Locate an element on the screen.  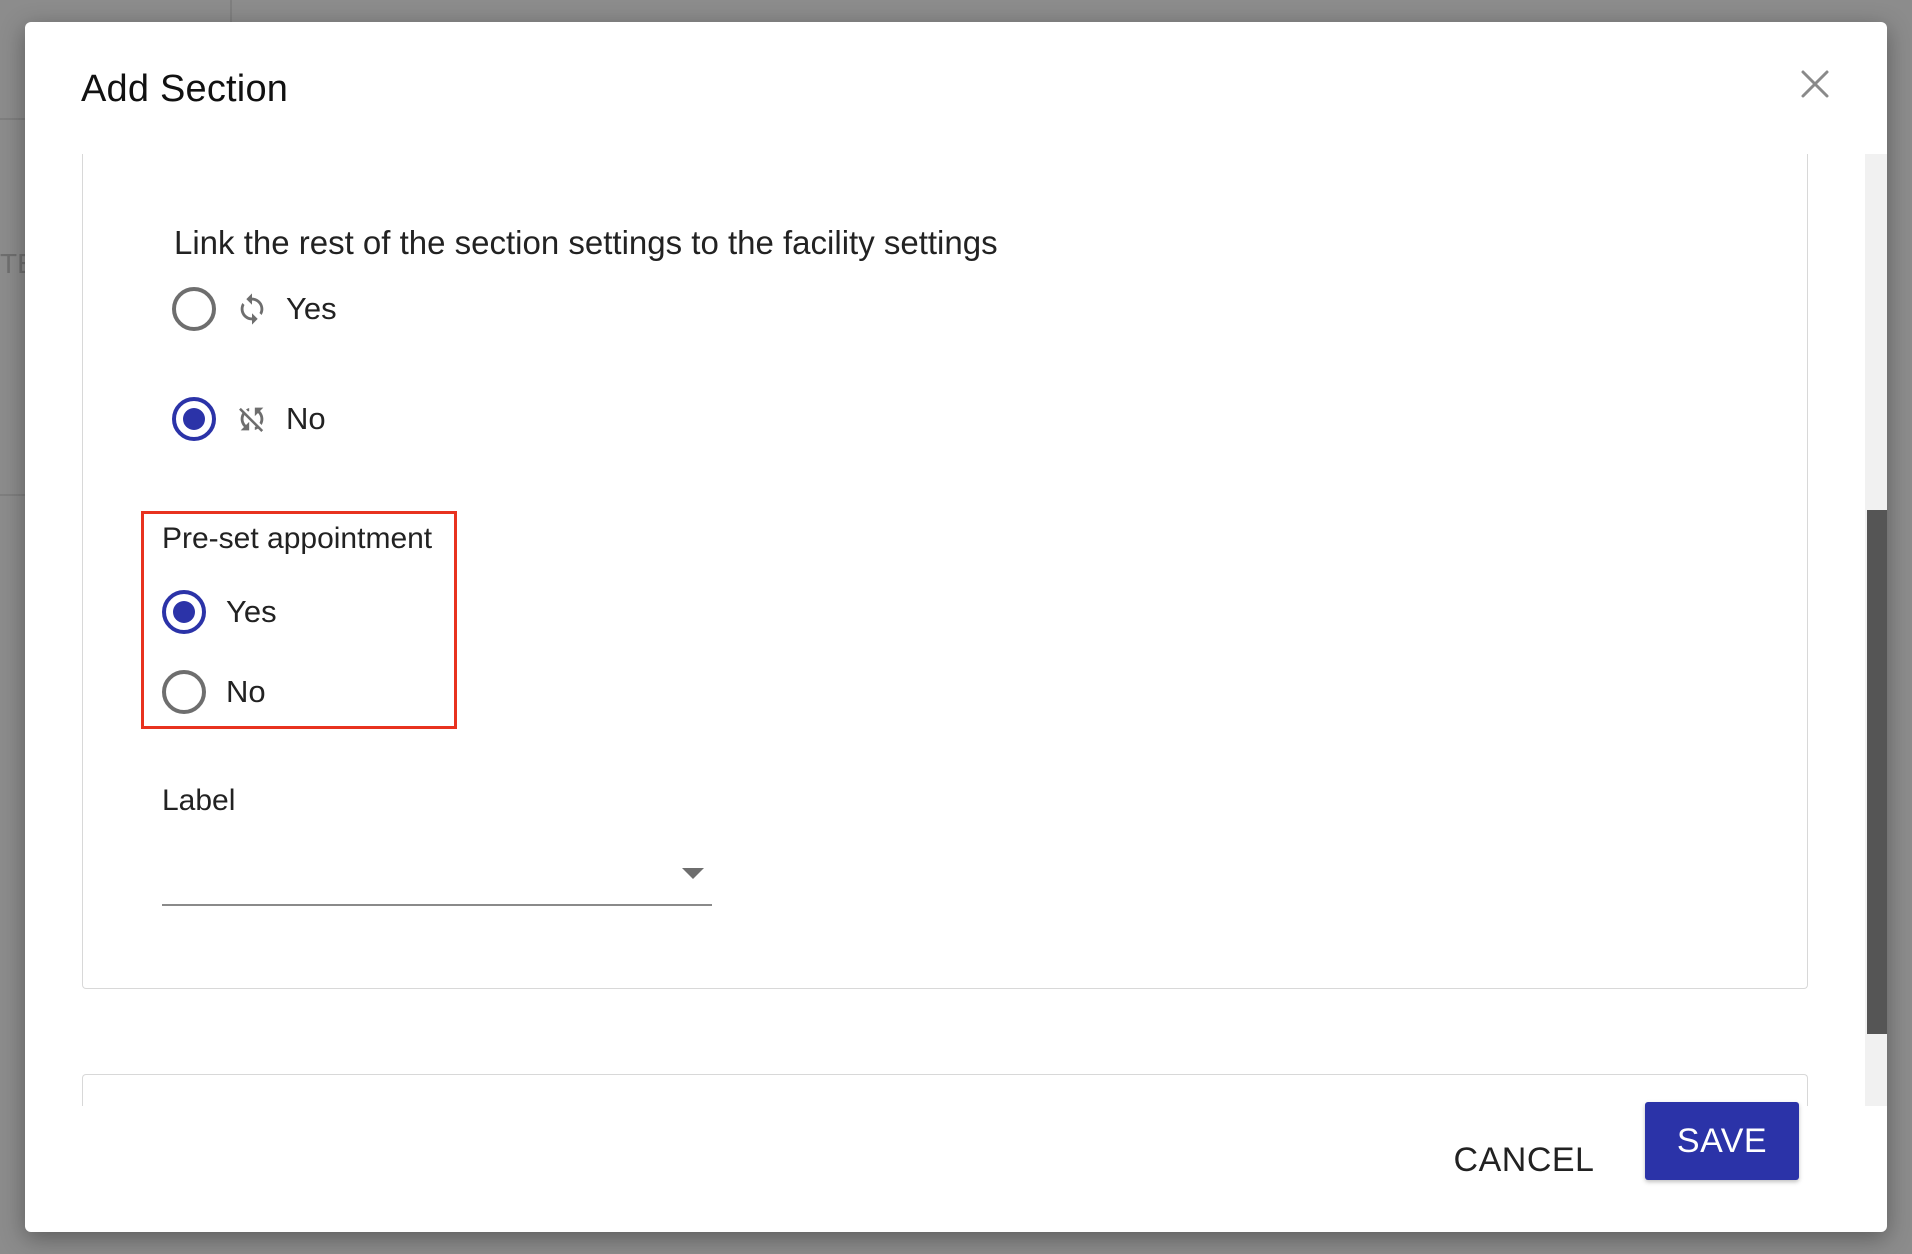
close-icon is located at coordinates (1815, 84).